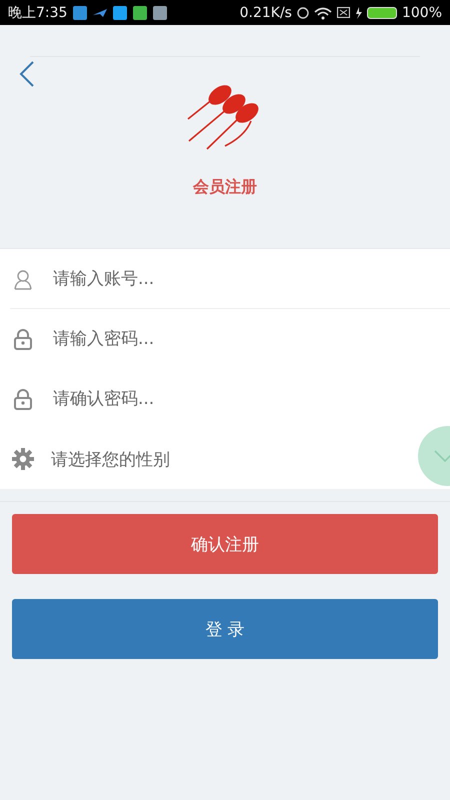  I want to click on battery-icon, so click(381, 12).